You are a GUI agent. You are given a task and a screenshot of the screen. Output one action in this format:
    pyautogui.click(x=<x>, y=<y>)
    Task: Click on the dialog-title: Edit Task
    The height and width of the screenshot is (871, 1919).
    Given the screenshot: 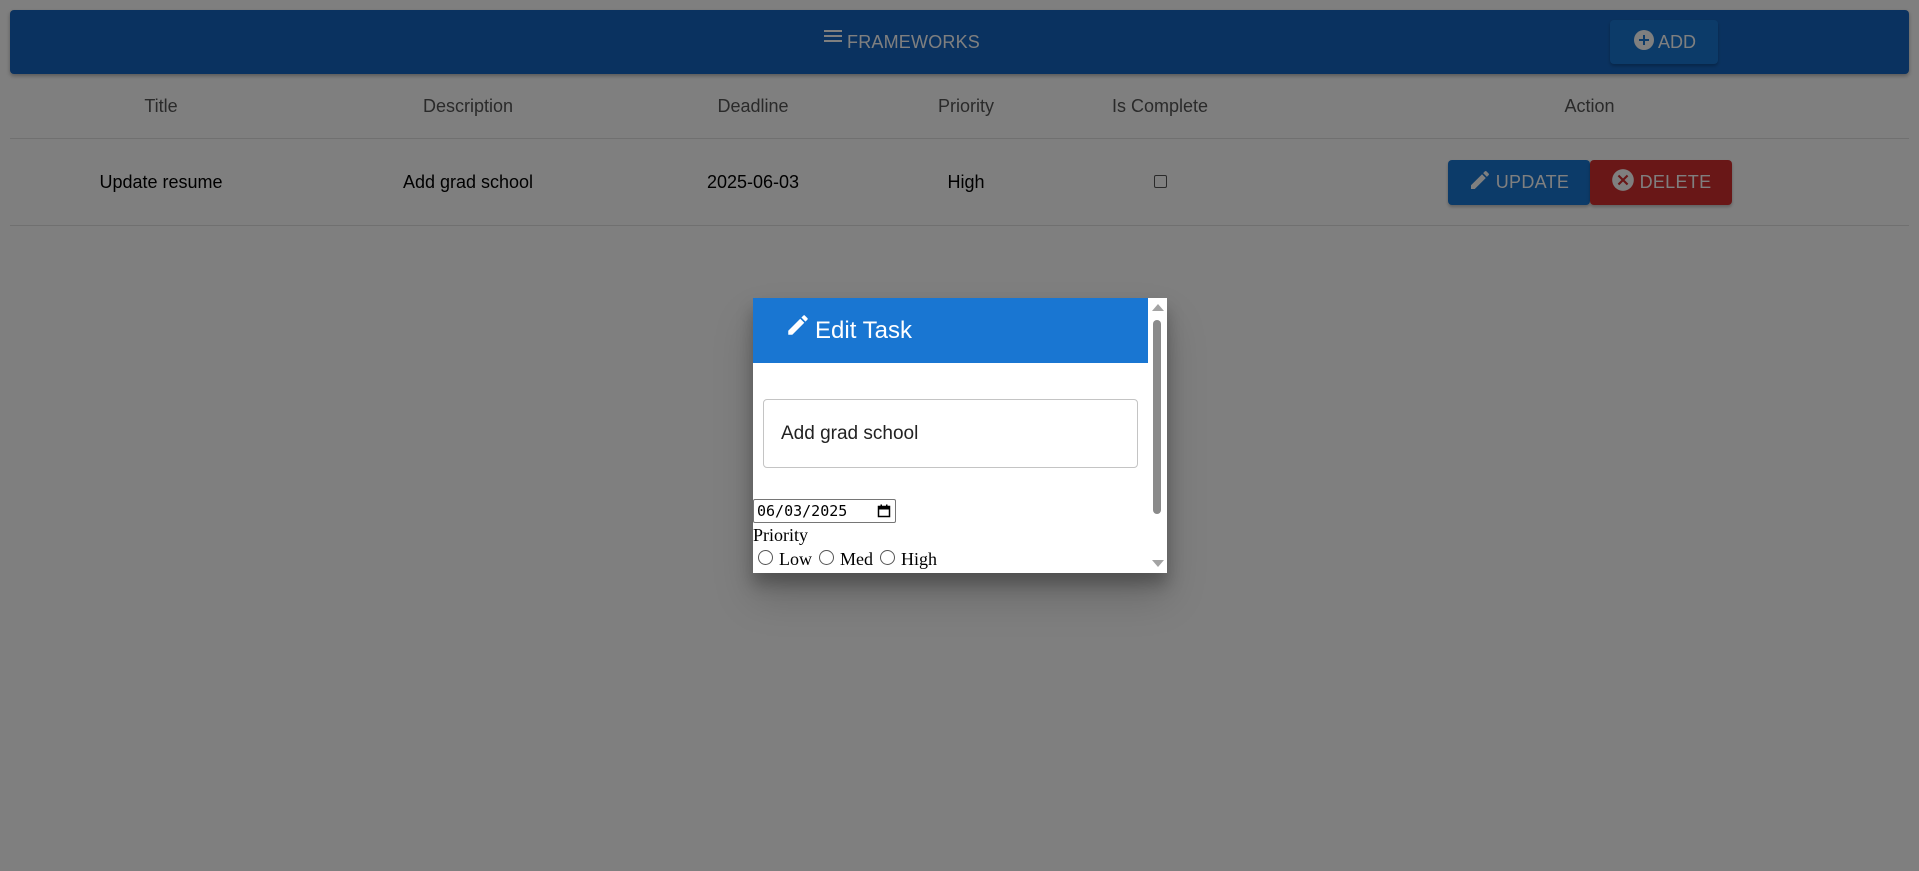 What is the action you would take?
    pyautogui.click(x=863, y=330)
    